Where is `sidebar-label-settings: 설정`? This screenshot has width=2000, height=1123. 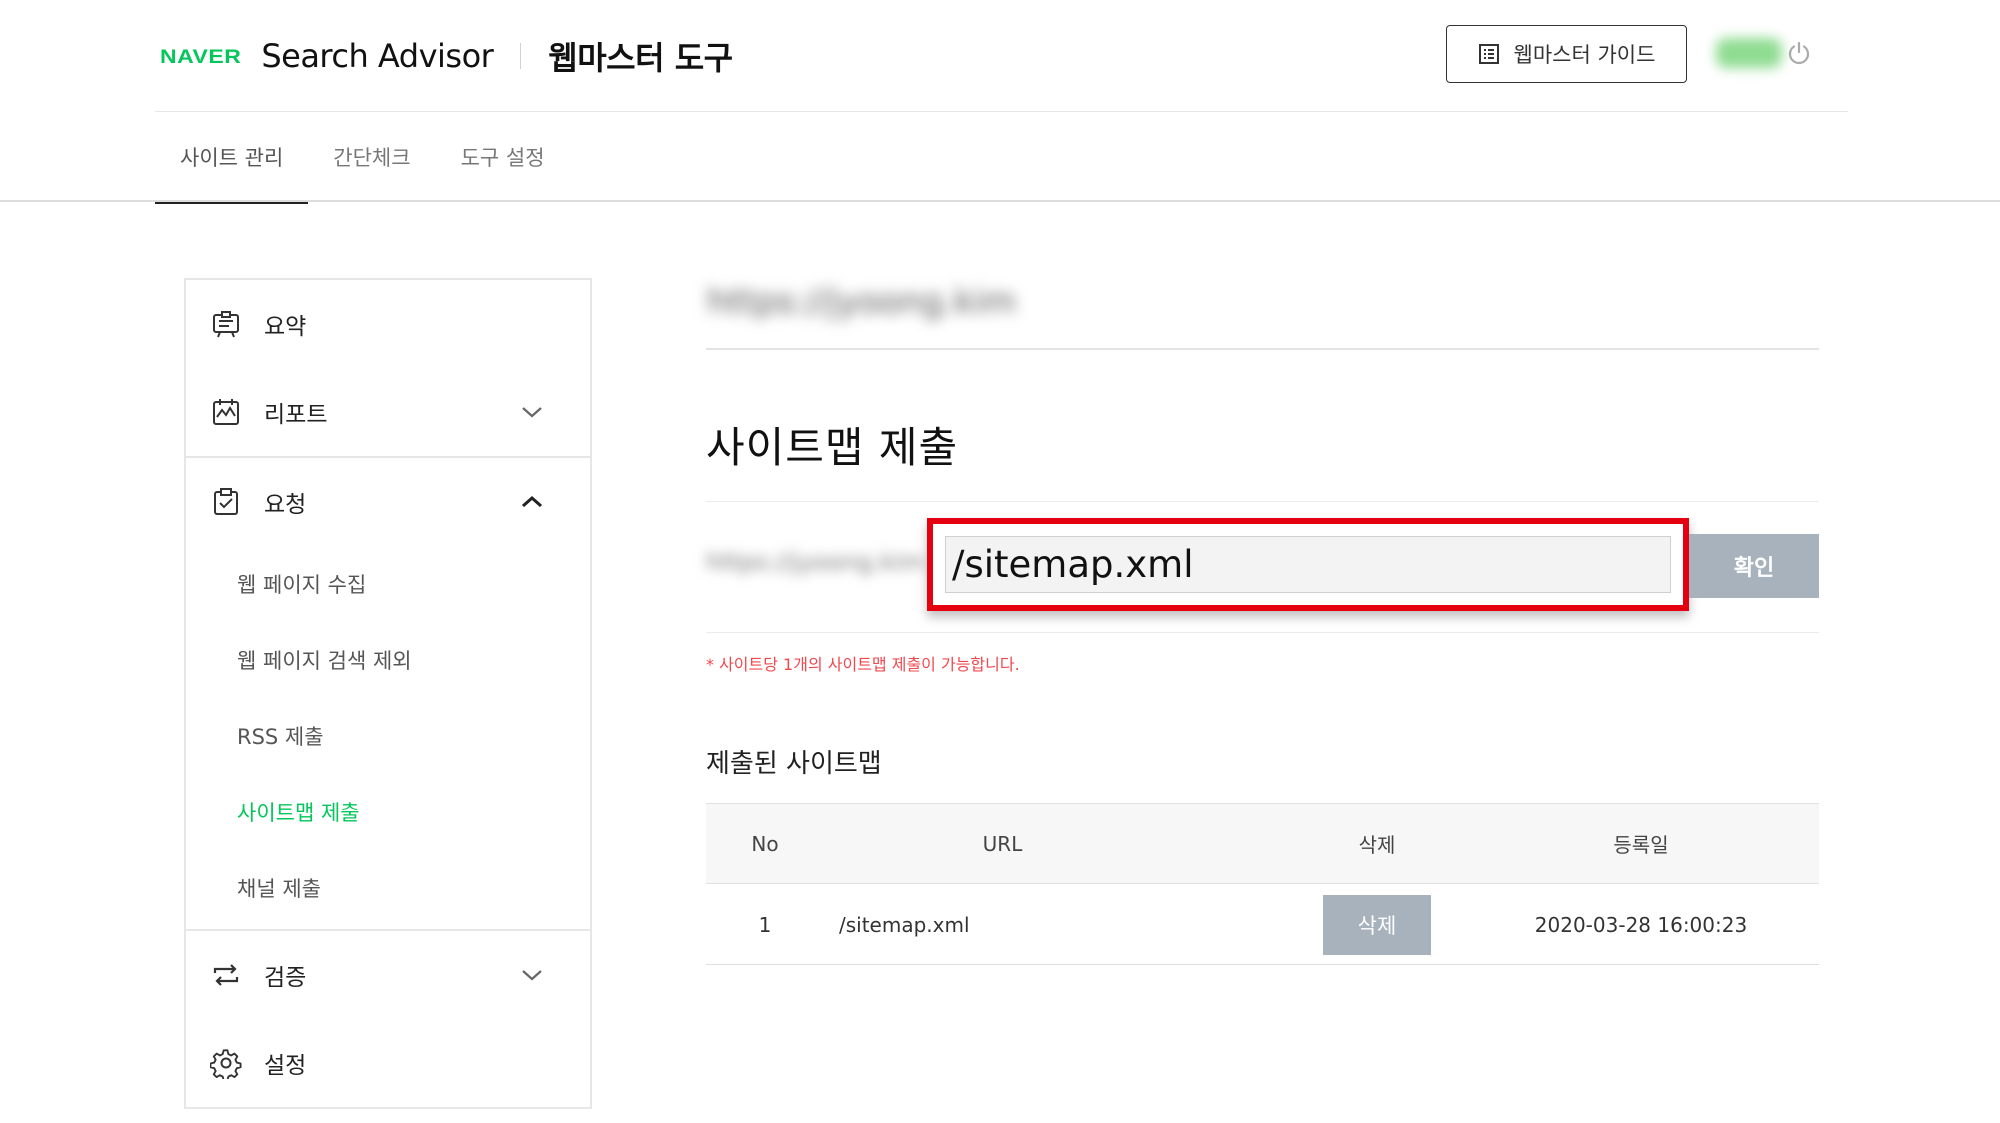
sidebar-label-settings: 설정 is located at coordinates (285, 1066).